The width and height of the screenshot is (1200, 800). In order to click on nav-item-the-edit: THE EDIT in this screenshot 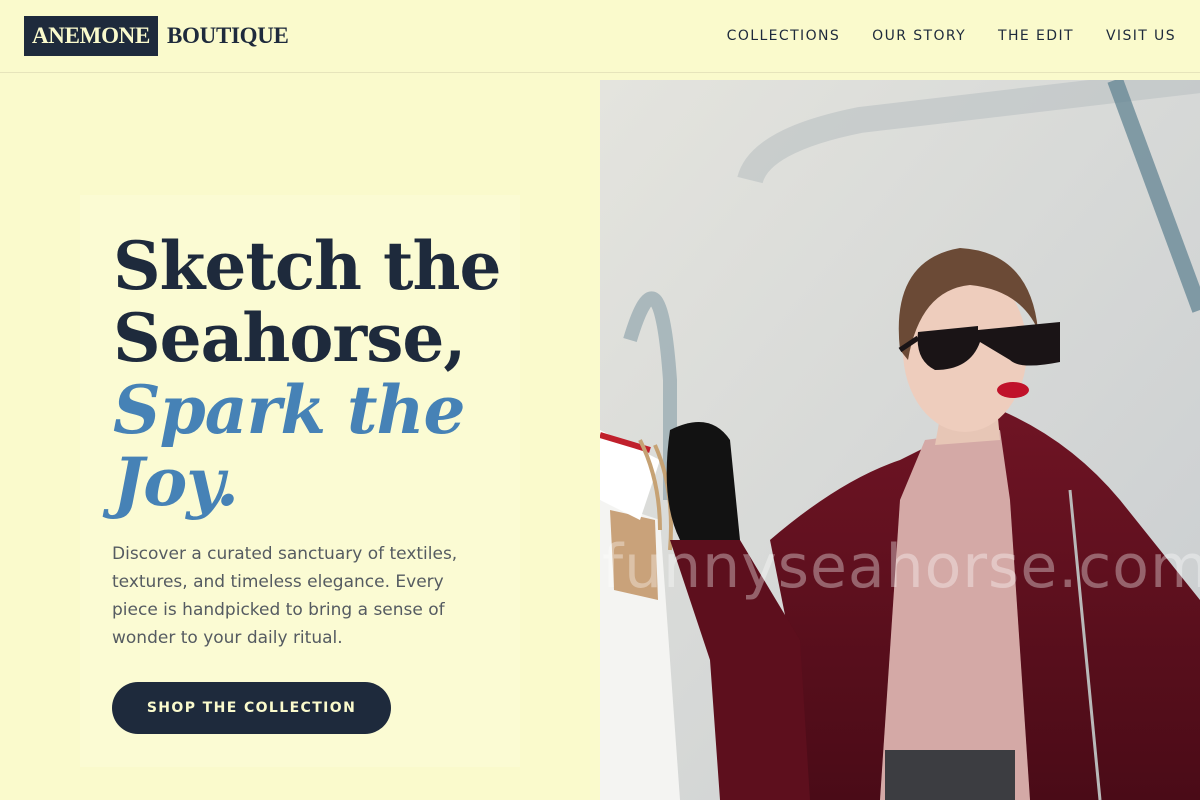, I will do `click(1036, 36)`.